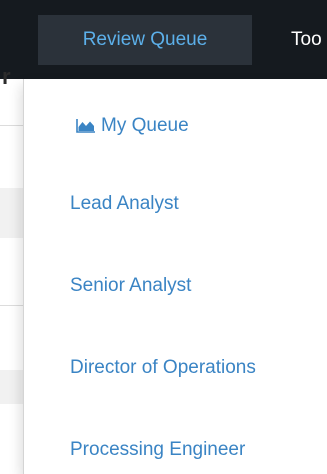 This screenshot has width=327, height=474. I want to click on menu-item-lead-analyst: Lead Analyst, so click(124, 204).